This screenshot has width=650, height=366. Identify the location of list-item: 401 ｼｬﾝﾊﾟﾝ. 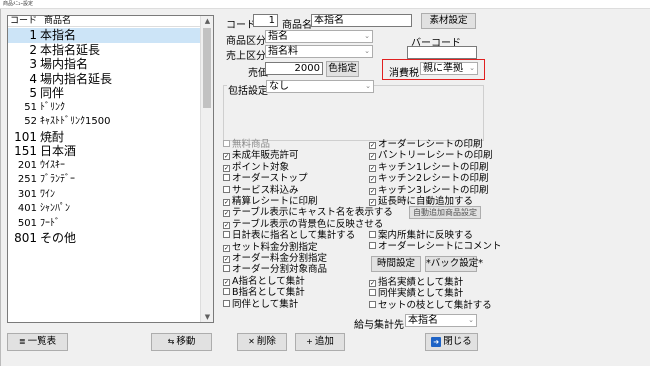
(104, 209).